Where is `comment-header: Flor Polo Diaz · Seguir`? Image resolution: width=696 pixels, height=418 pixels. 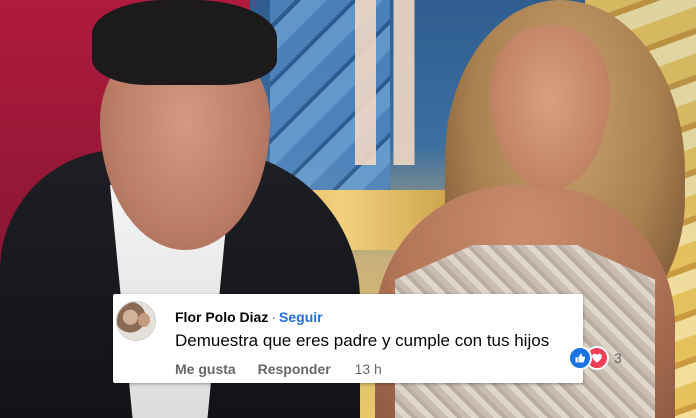
comment-header: Flor Polo Diaz · Seguir is located at coordinates (249, 317).